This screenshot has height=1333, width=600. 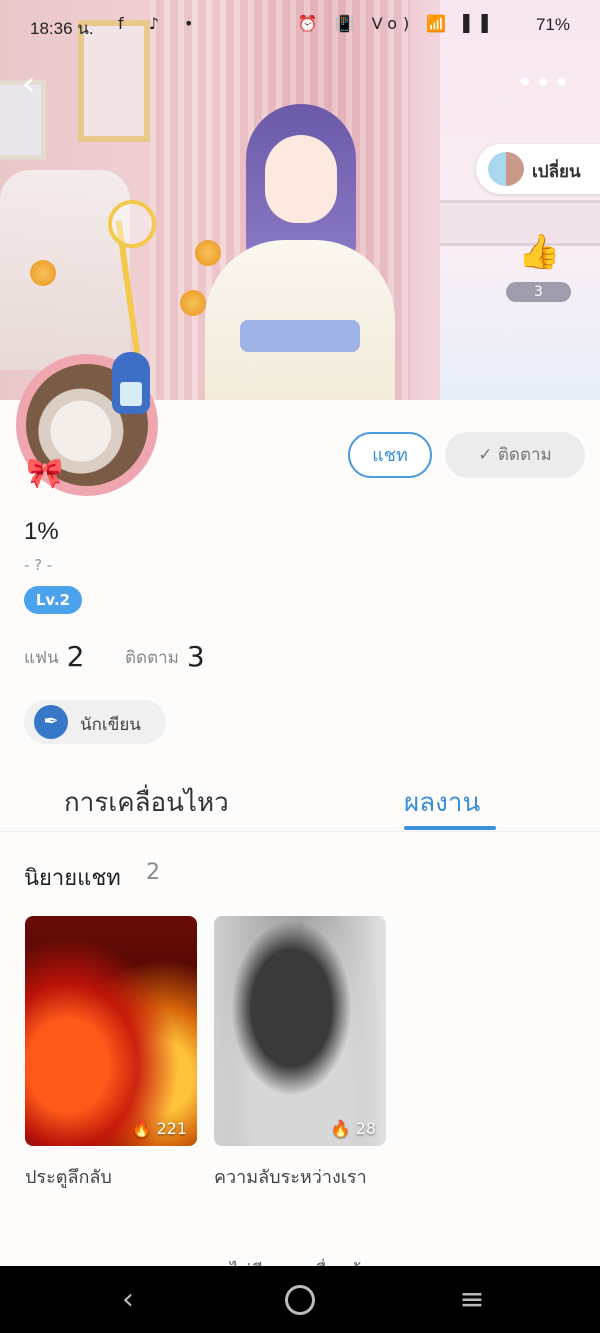 What do you see at coordinates (146, 802) in the screenshot?
I see `tab-activity: การเคลื่อนไหว` at bounding box center [146, 802].